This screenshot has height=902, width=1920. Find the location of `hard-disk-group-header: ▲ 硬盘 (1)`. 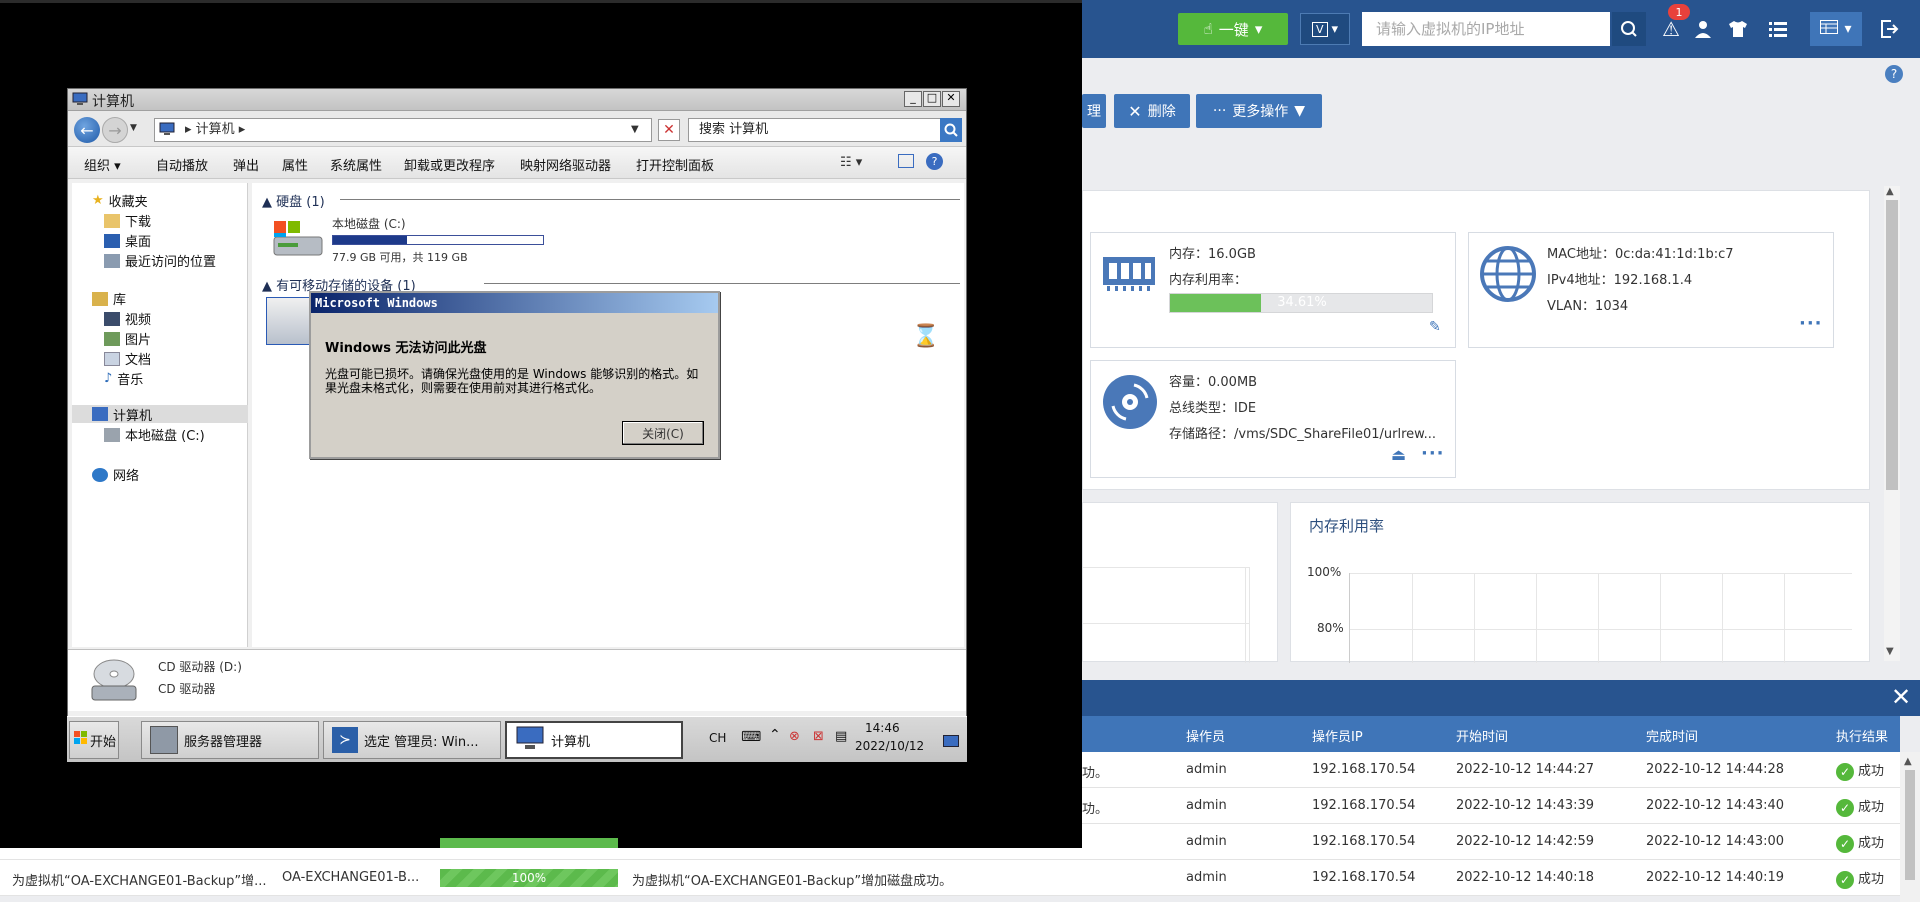

hard-disk-group-header: ▲ 硬盘 (1) is located at coordinates (293, 200).